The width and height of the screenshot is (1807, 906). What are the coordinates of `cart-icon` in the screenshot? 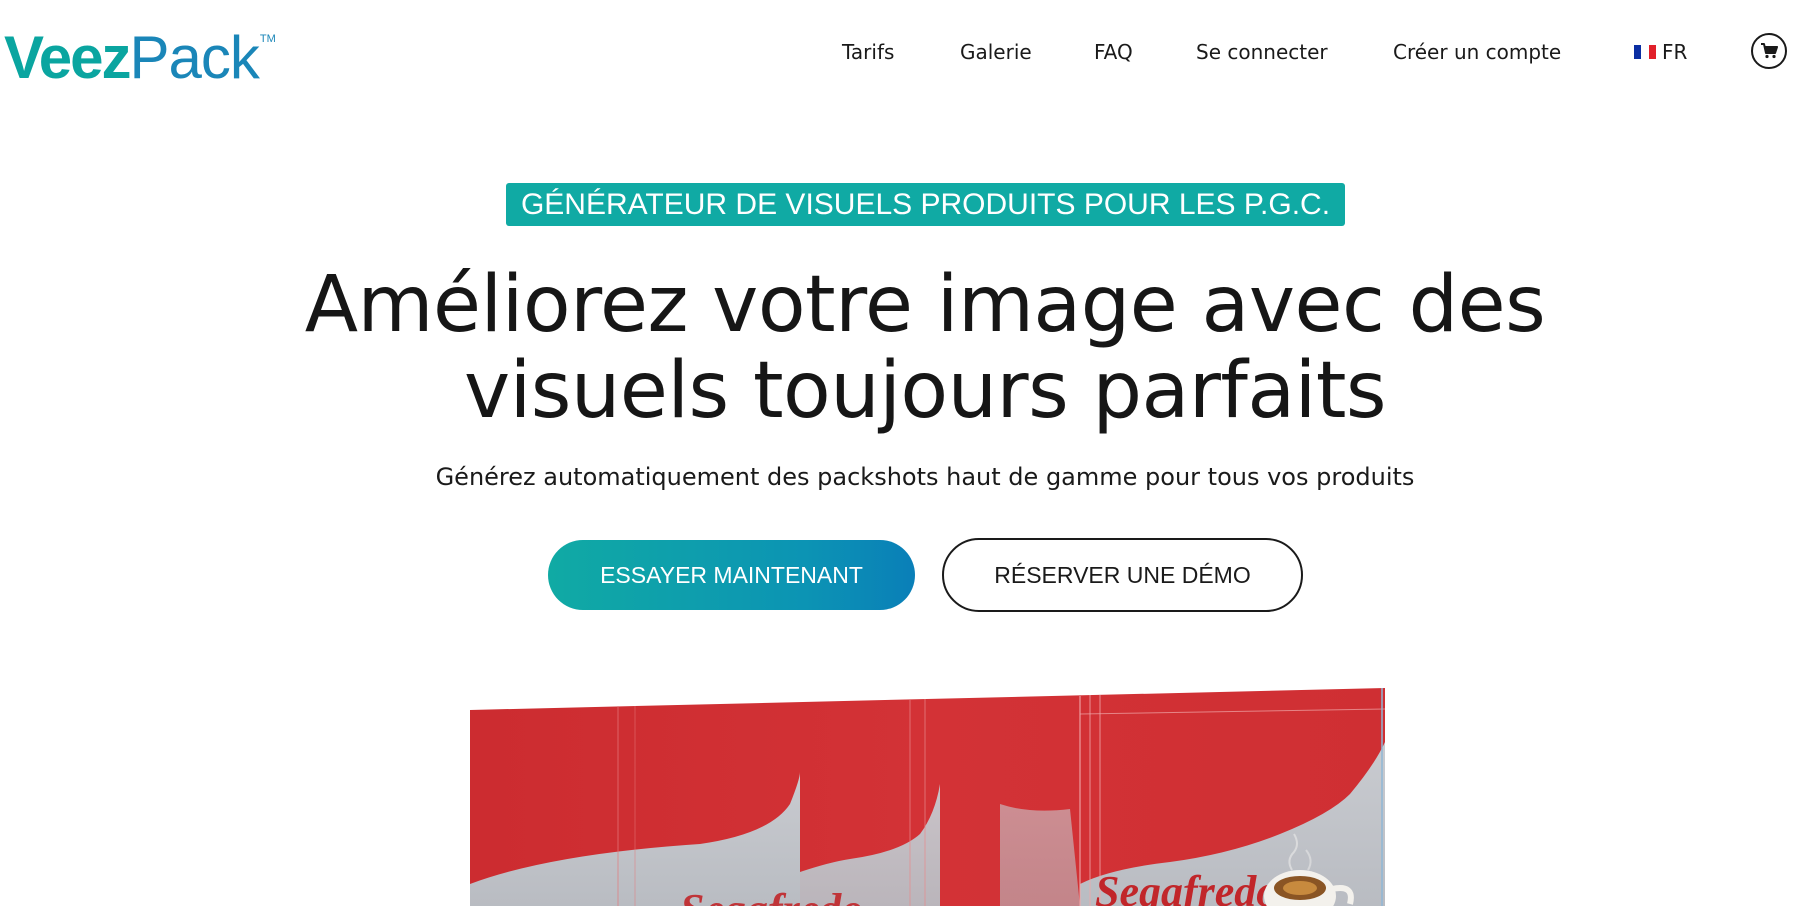 It's located at (1769, 51).